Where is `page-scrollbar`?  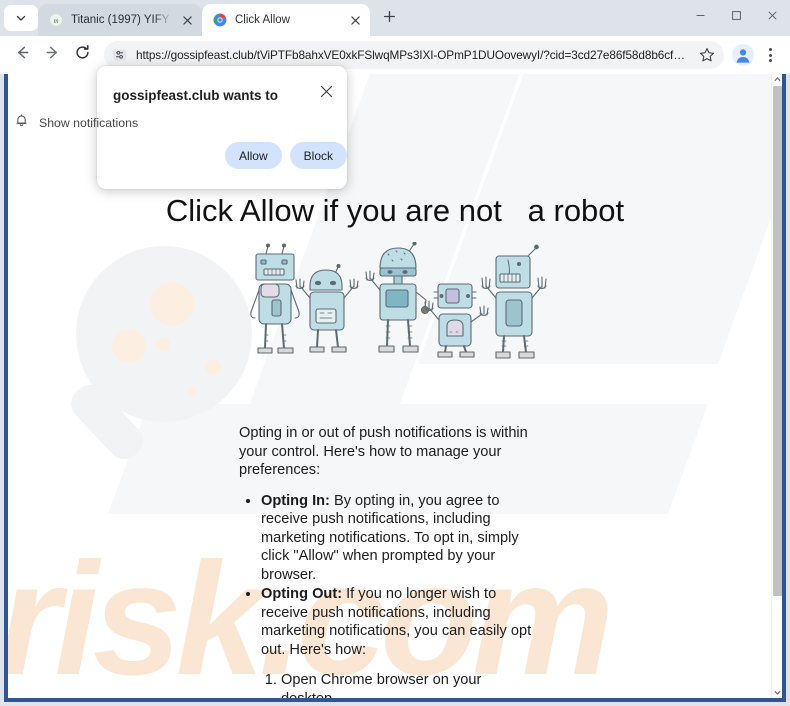
page-scrollbar is located at coordinates (776, 386).